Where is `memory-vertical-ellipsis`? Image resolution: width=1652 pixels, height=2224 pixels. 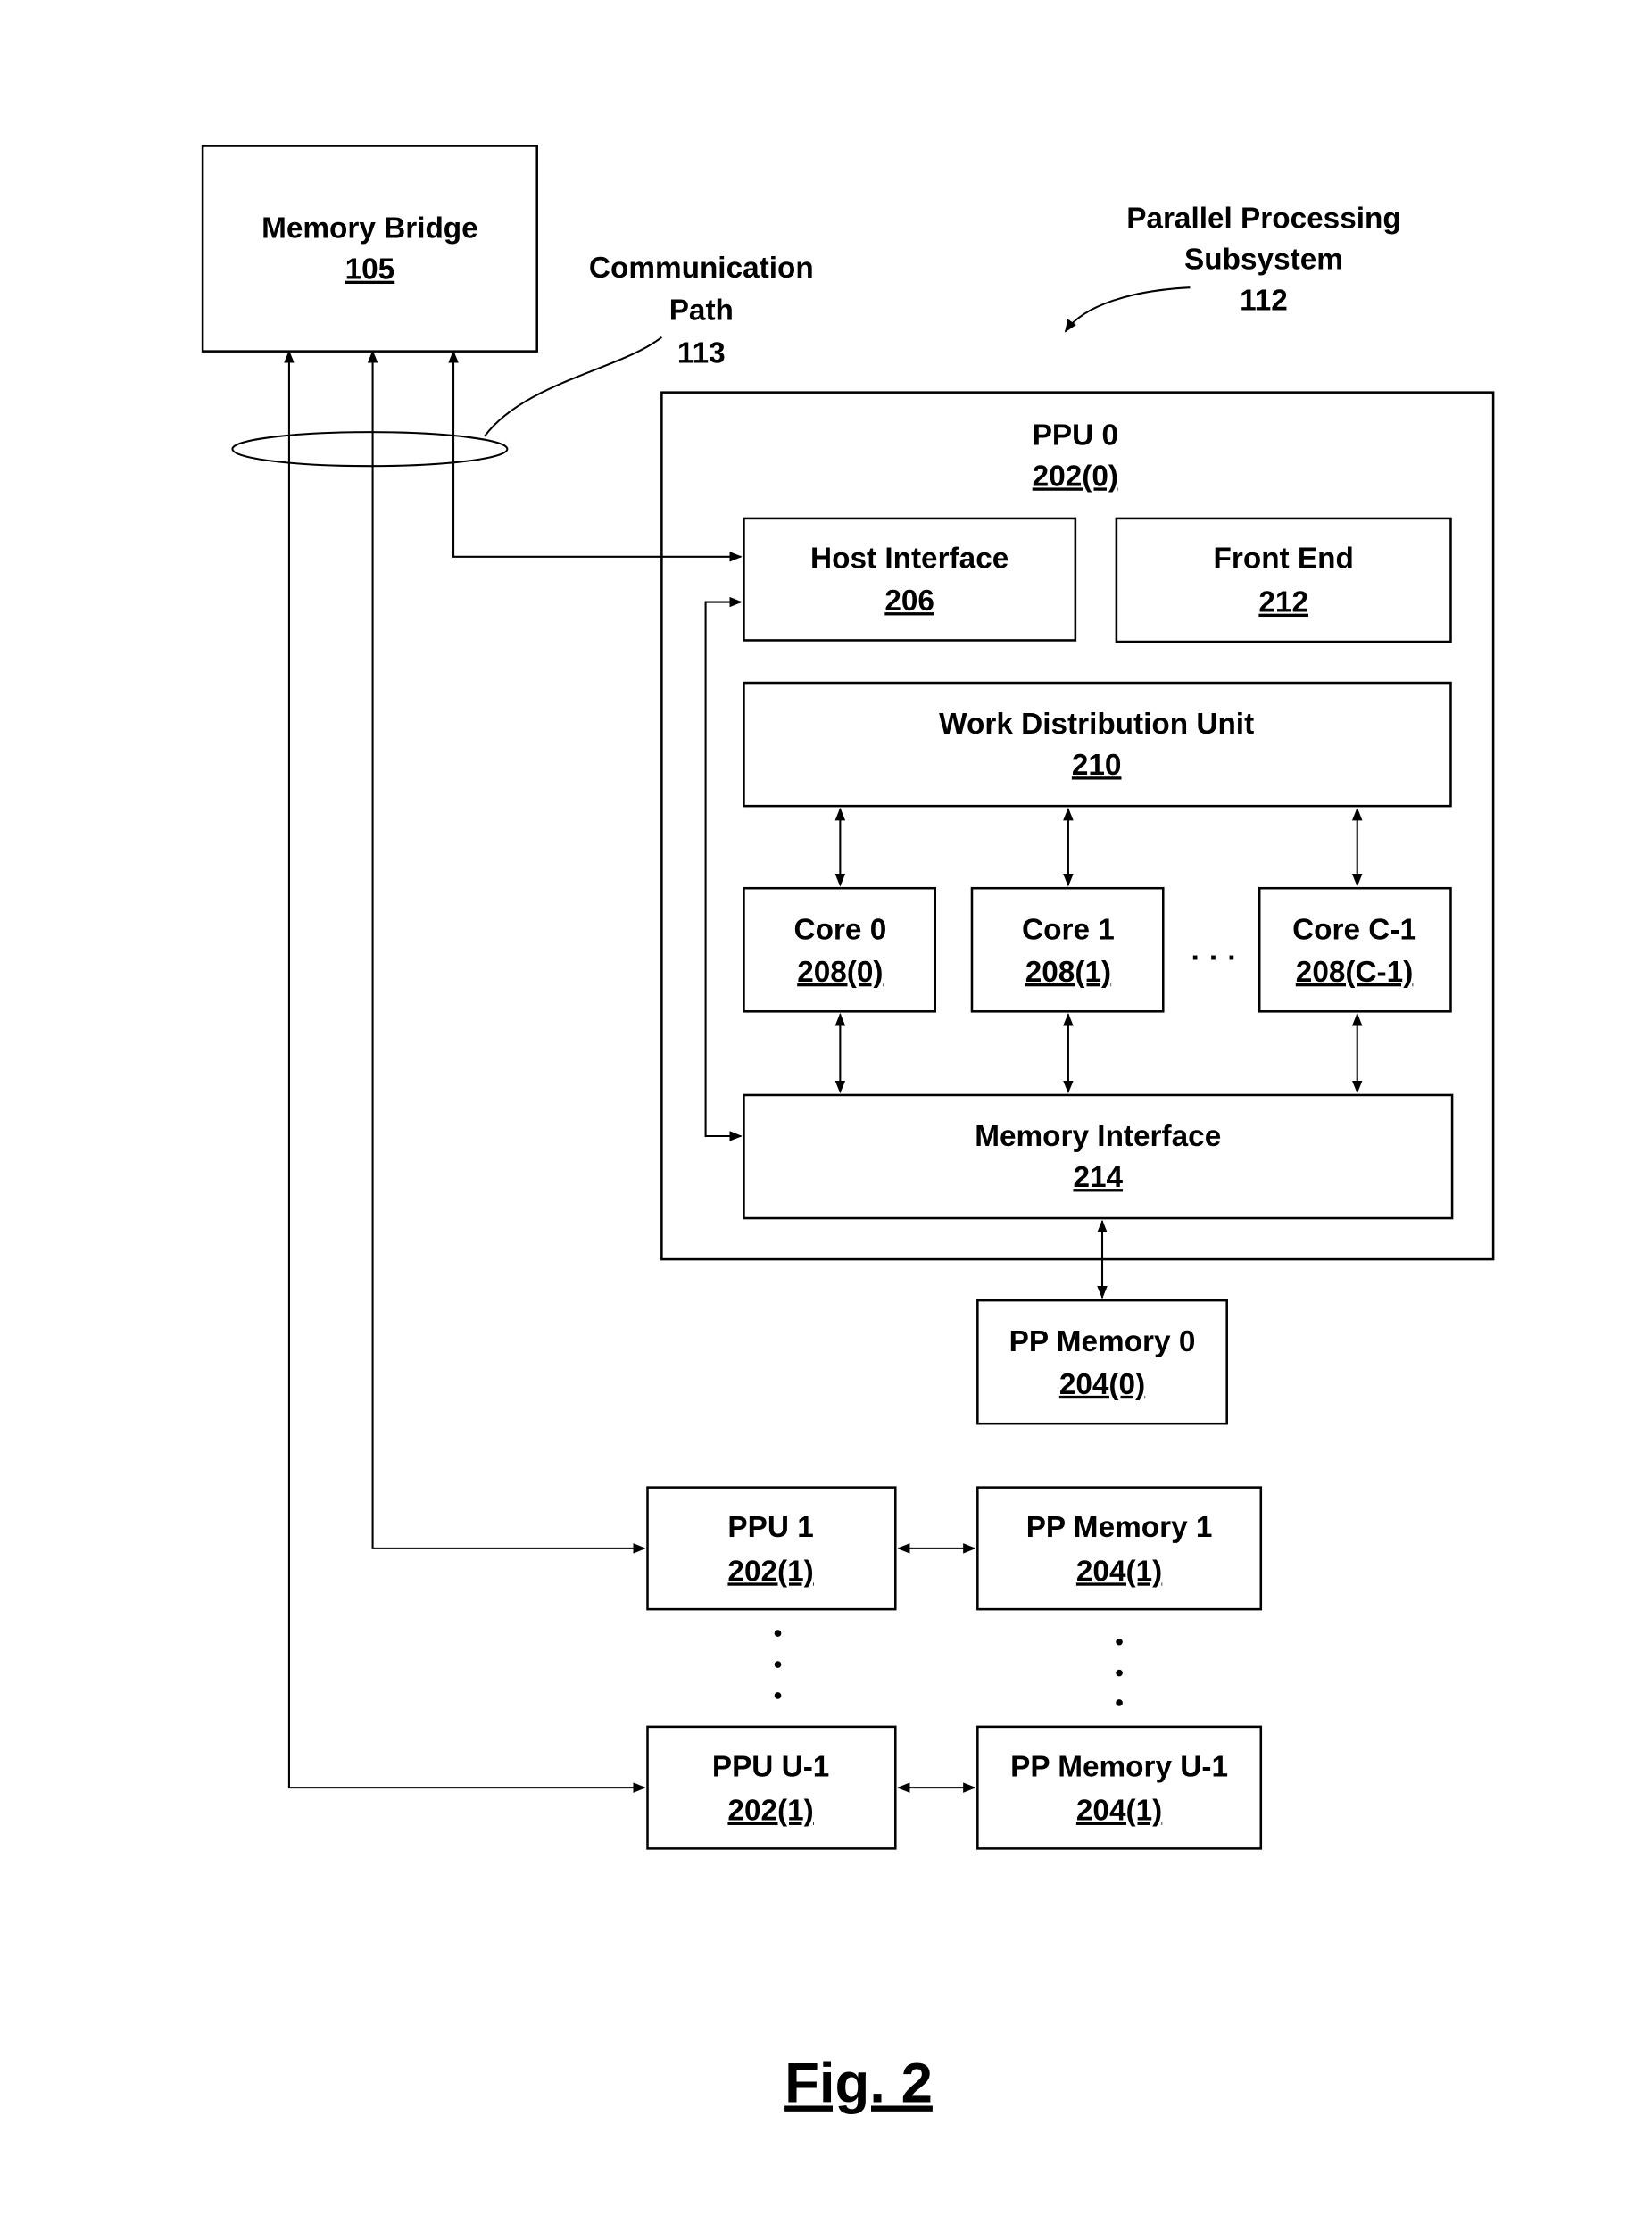
memory-vertical-ellipsis is located at coordinates (1120, 1672).